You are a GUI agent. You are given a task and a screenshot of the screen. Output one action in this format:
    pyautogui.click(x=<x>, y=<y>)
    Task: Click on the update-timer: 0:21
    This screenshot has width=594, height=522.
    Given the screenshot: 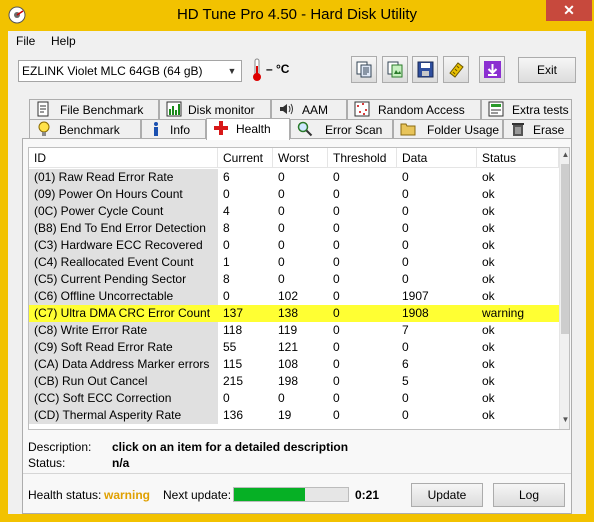 What is the action you would take?
    pyautogui.click(x=367, y=495)
    